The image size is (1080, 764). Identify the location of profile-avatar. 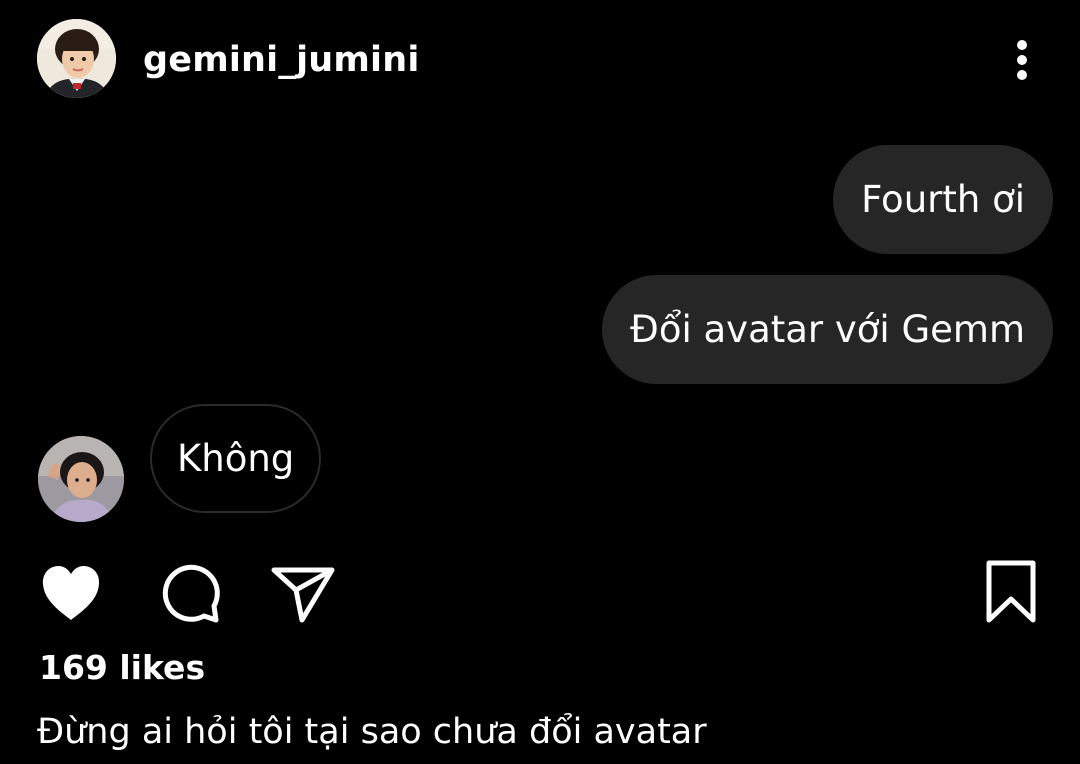
(76, 58).